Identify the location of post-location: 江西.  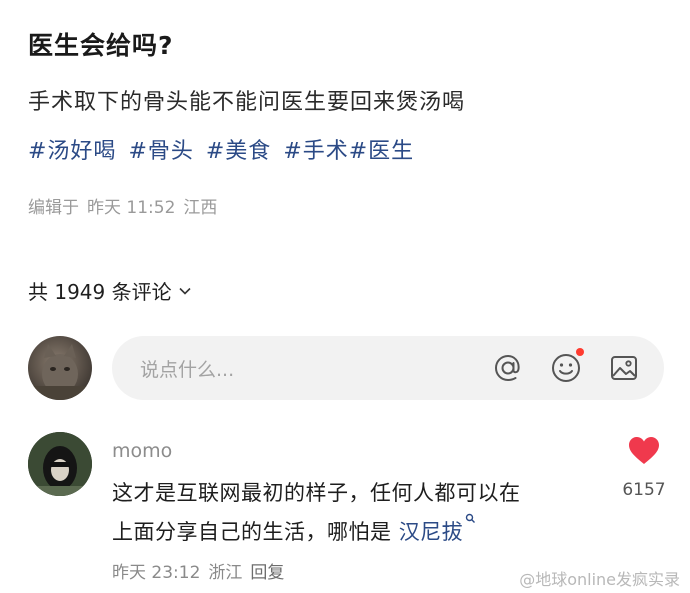
(200, 208).